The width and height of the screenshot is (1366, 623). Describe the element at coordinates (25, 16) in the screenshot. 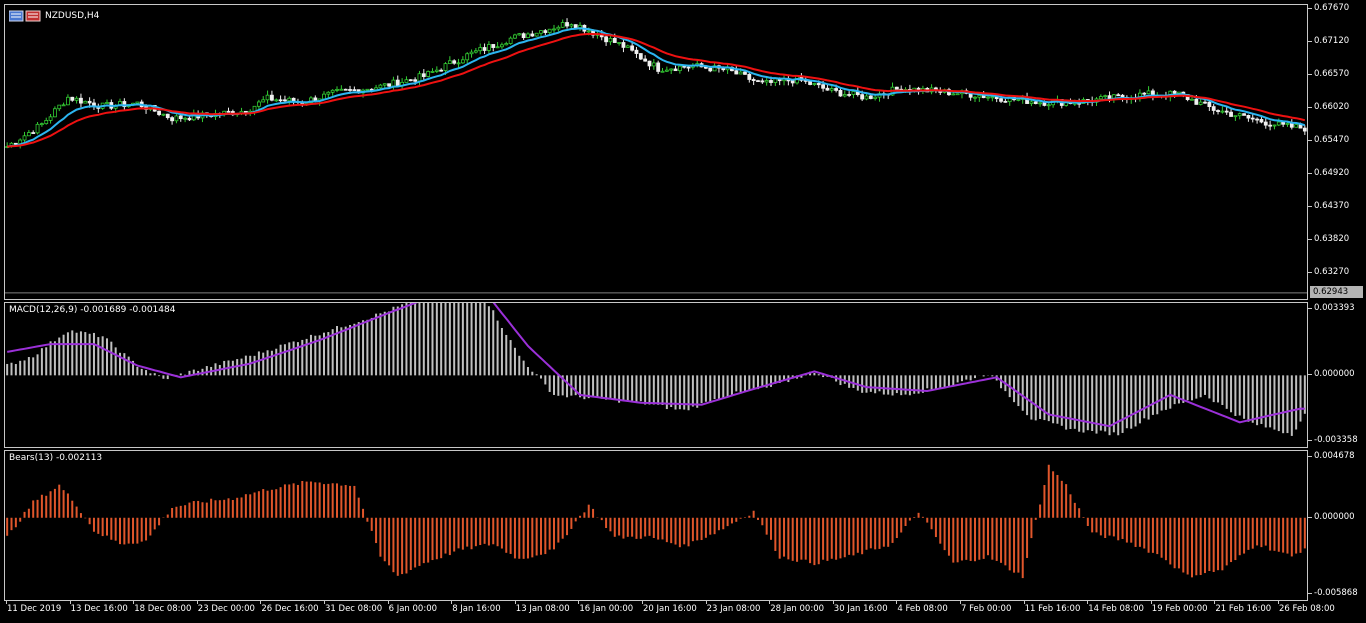

I see `chart-window-icons` at that location.